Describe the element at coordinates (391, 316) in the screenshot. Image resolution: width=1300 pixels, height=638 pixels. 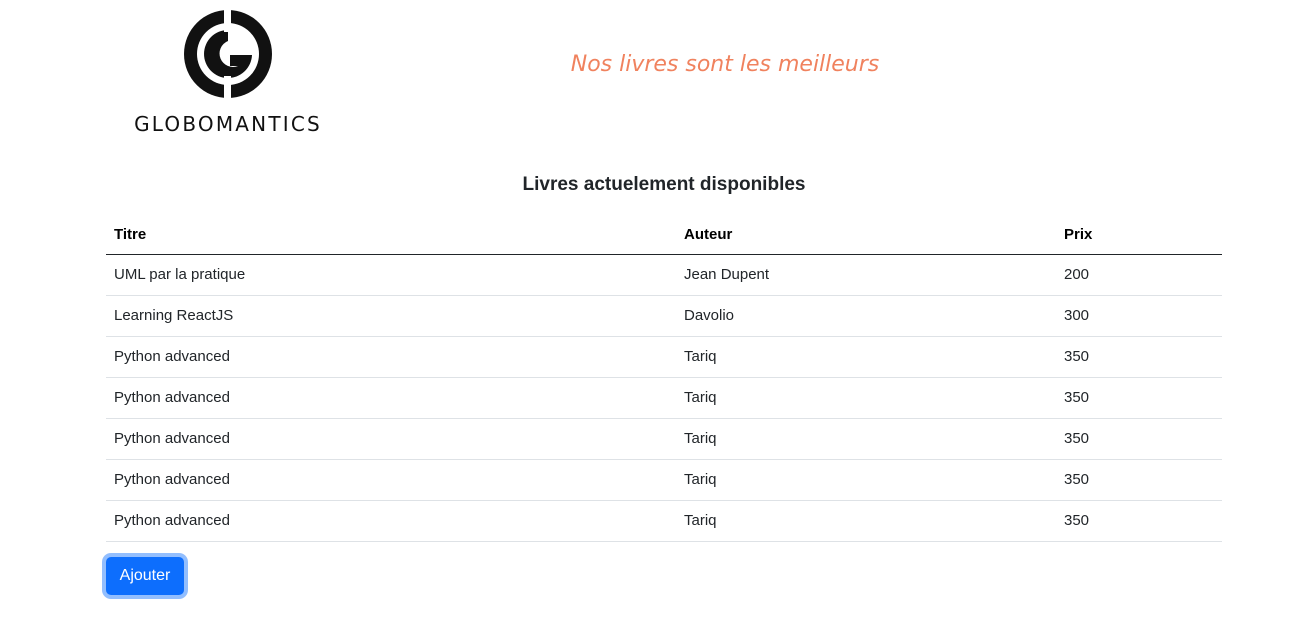
I see `cell-titre: Learning ReactJS` at that location.